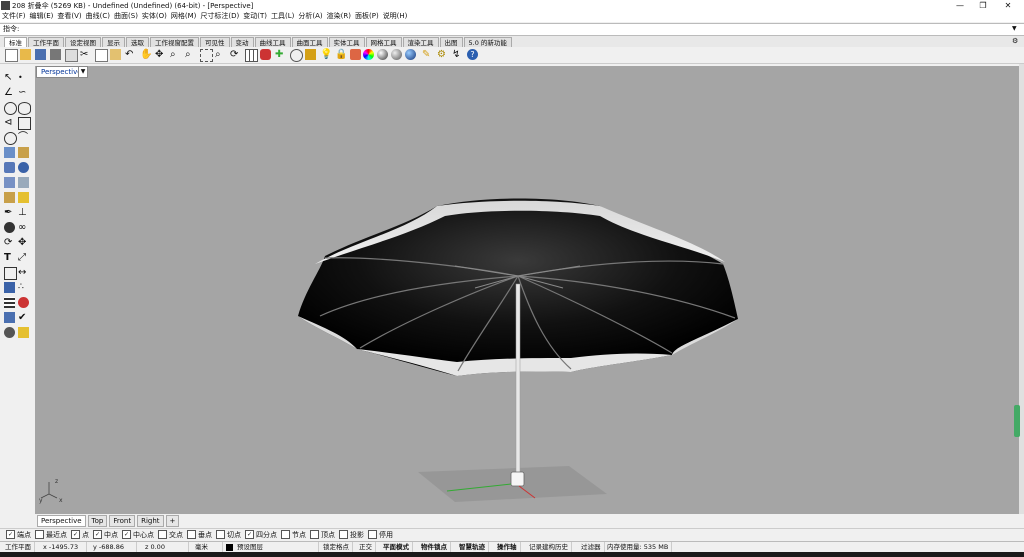  Describe the element at coordinates (24, 108) in the screenshot. I see `ellipse-icon` at that location.